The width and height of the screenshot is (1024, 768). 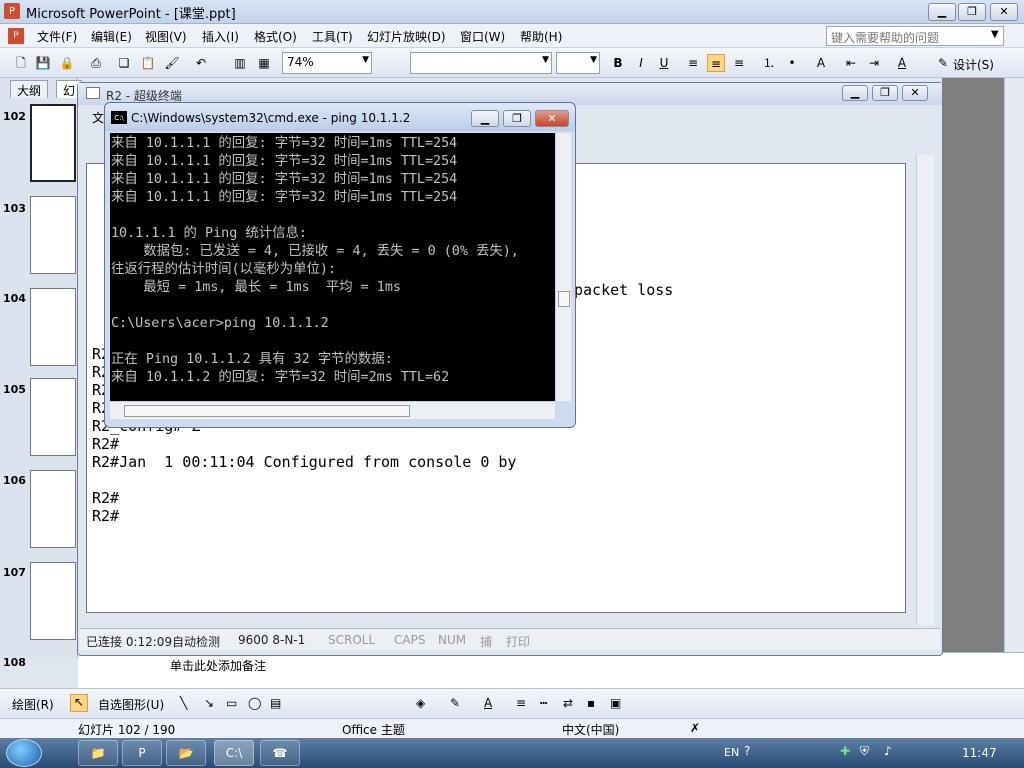 What do you see at coordinates (327, 63) in the screenshot?
I see `zoom-select: 74% ▼` at bounding box center [327, 63].